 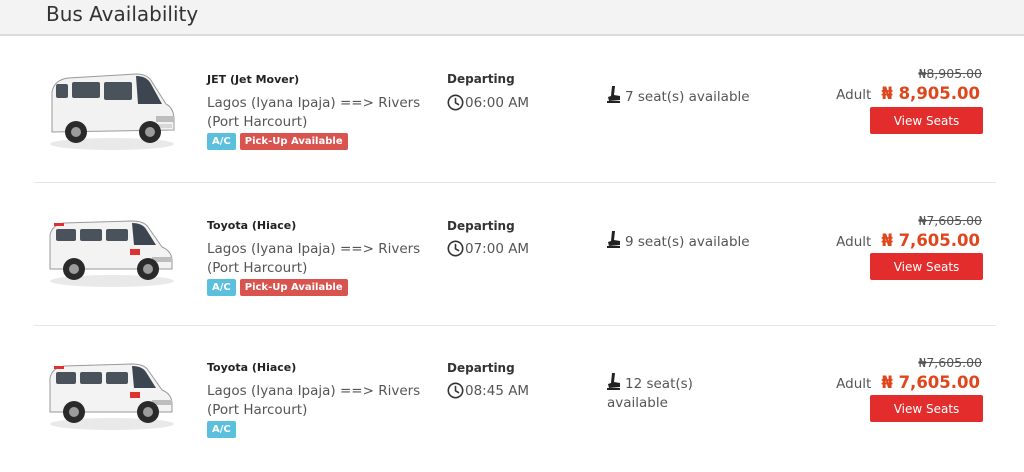 I want to click on page-header: Bus Availability, so click(x=512, y=18).